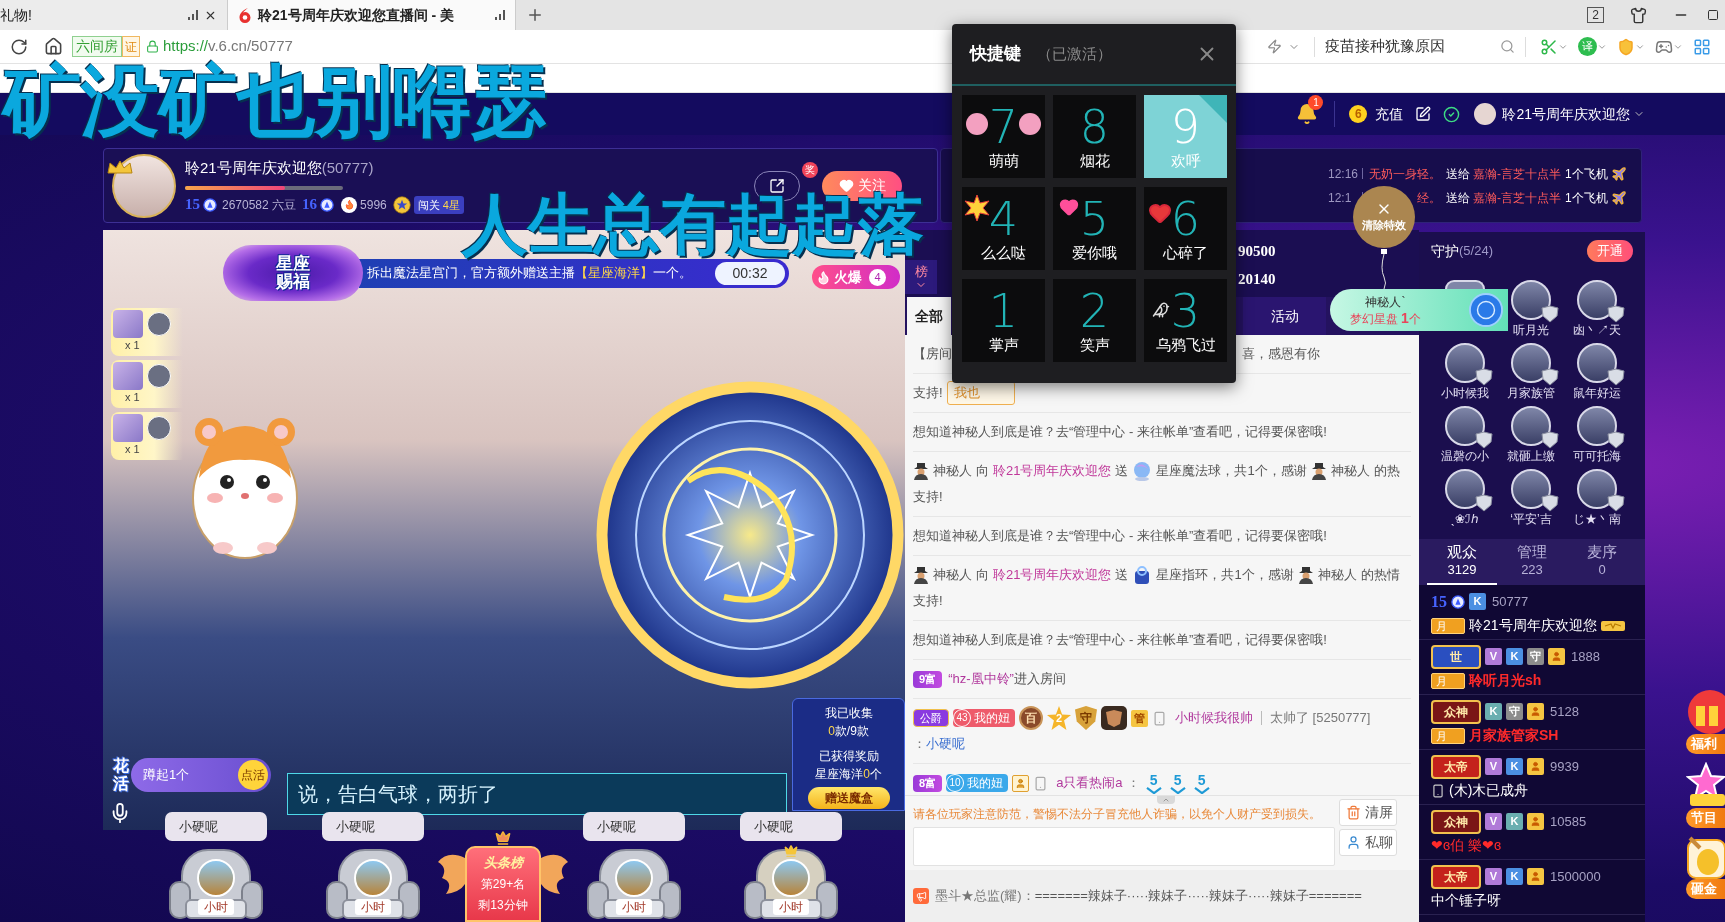  I want to click on reply-name: 小硬呢, so click(945, 744).